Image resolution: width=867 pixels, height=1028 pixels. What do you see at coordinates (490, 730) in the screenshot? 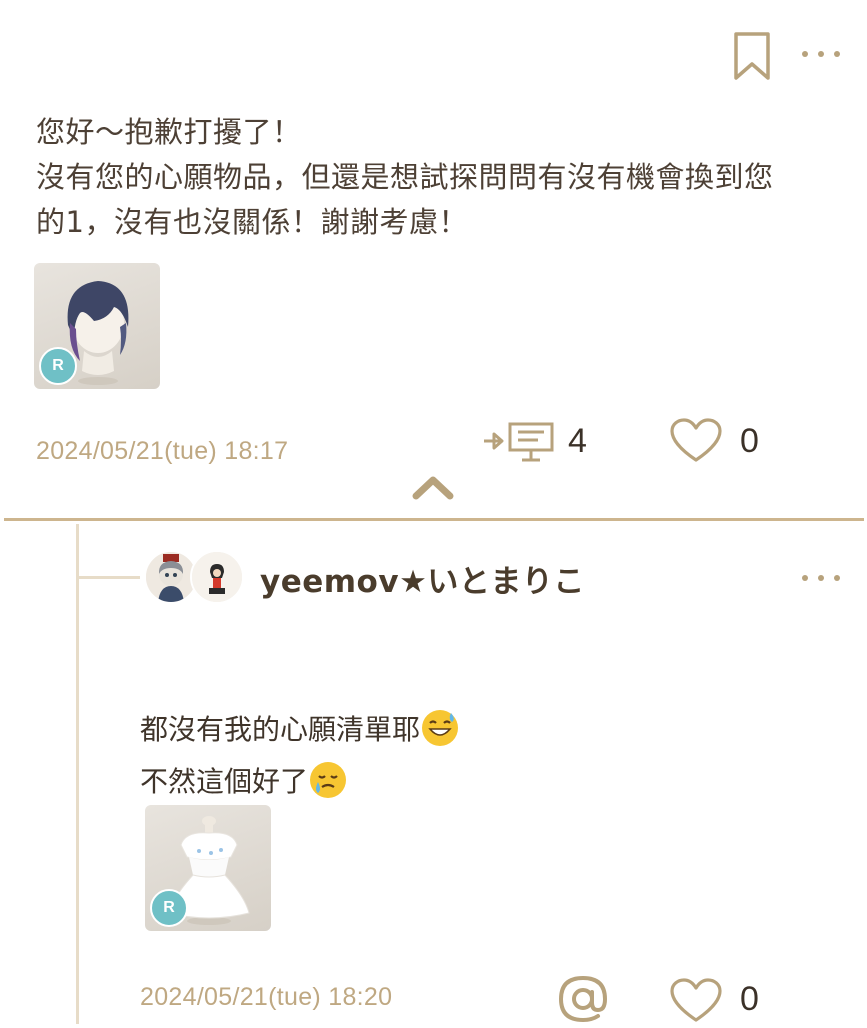
I see `reply-message-line: 都沒有我的心願清單耶` at bounding box center [490, 730].